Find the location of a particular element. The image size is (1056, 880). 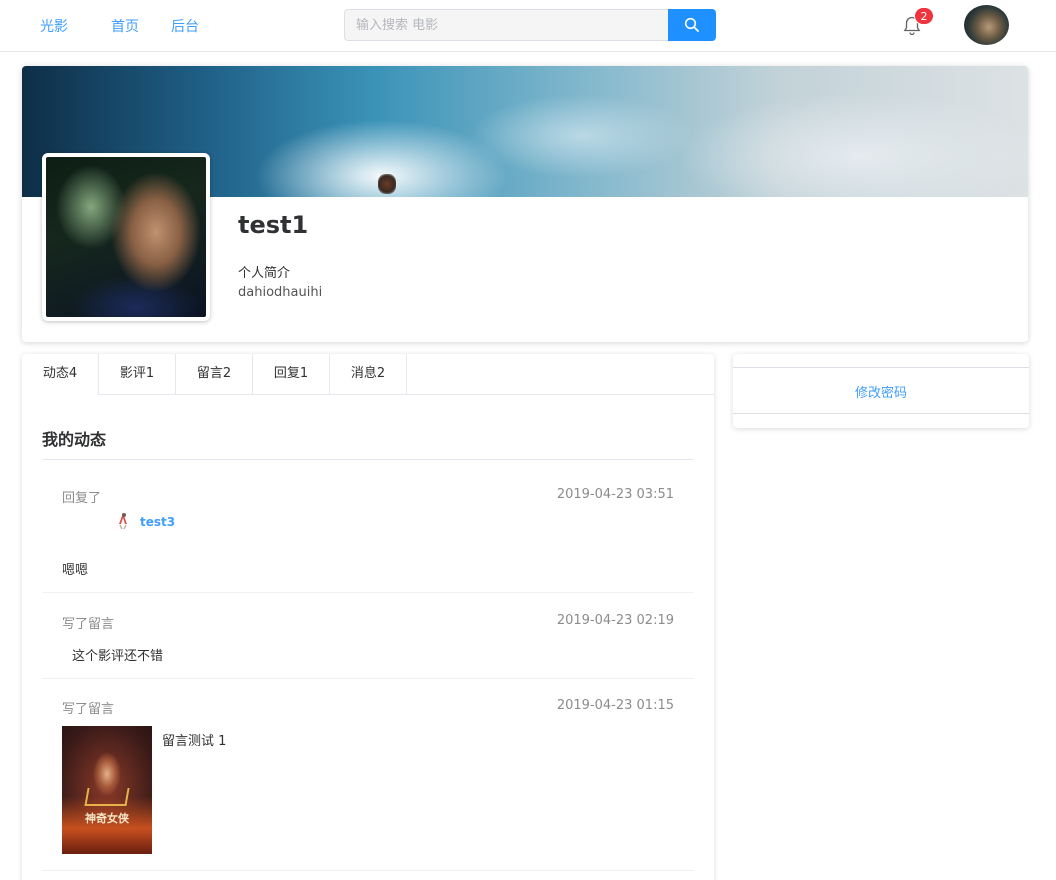

tab-replies: 回复1 is located at coordinates (291, 374).